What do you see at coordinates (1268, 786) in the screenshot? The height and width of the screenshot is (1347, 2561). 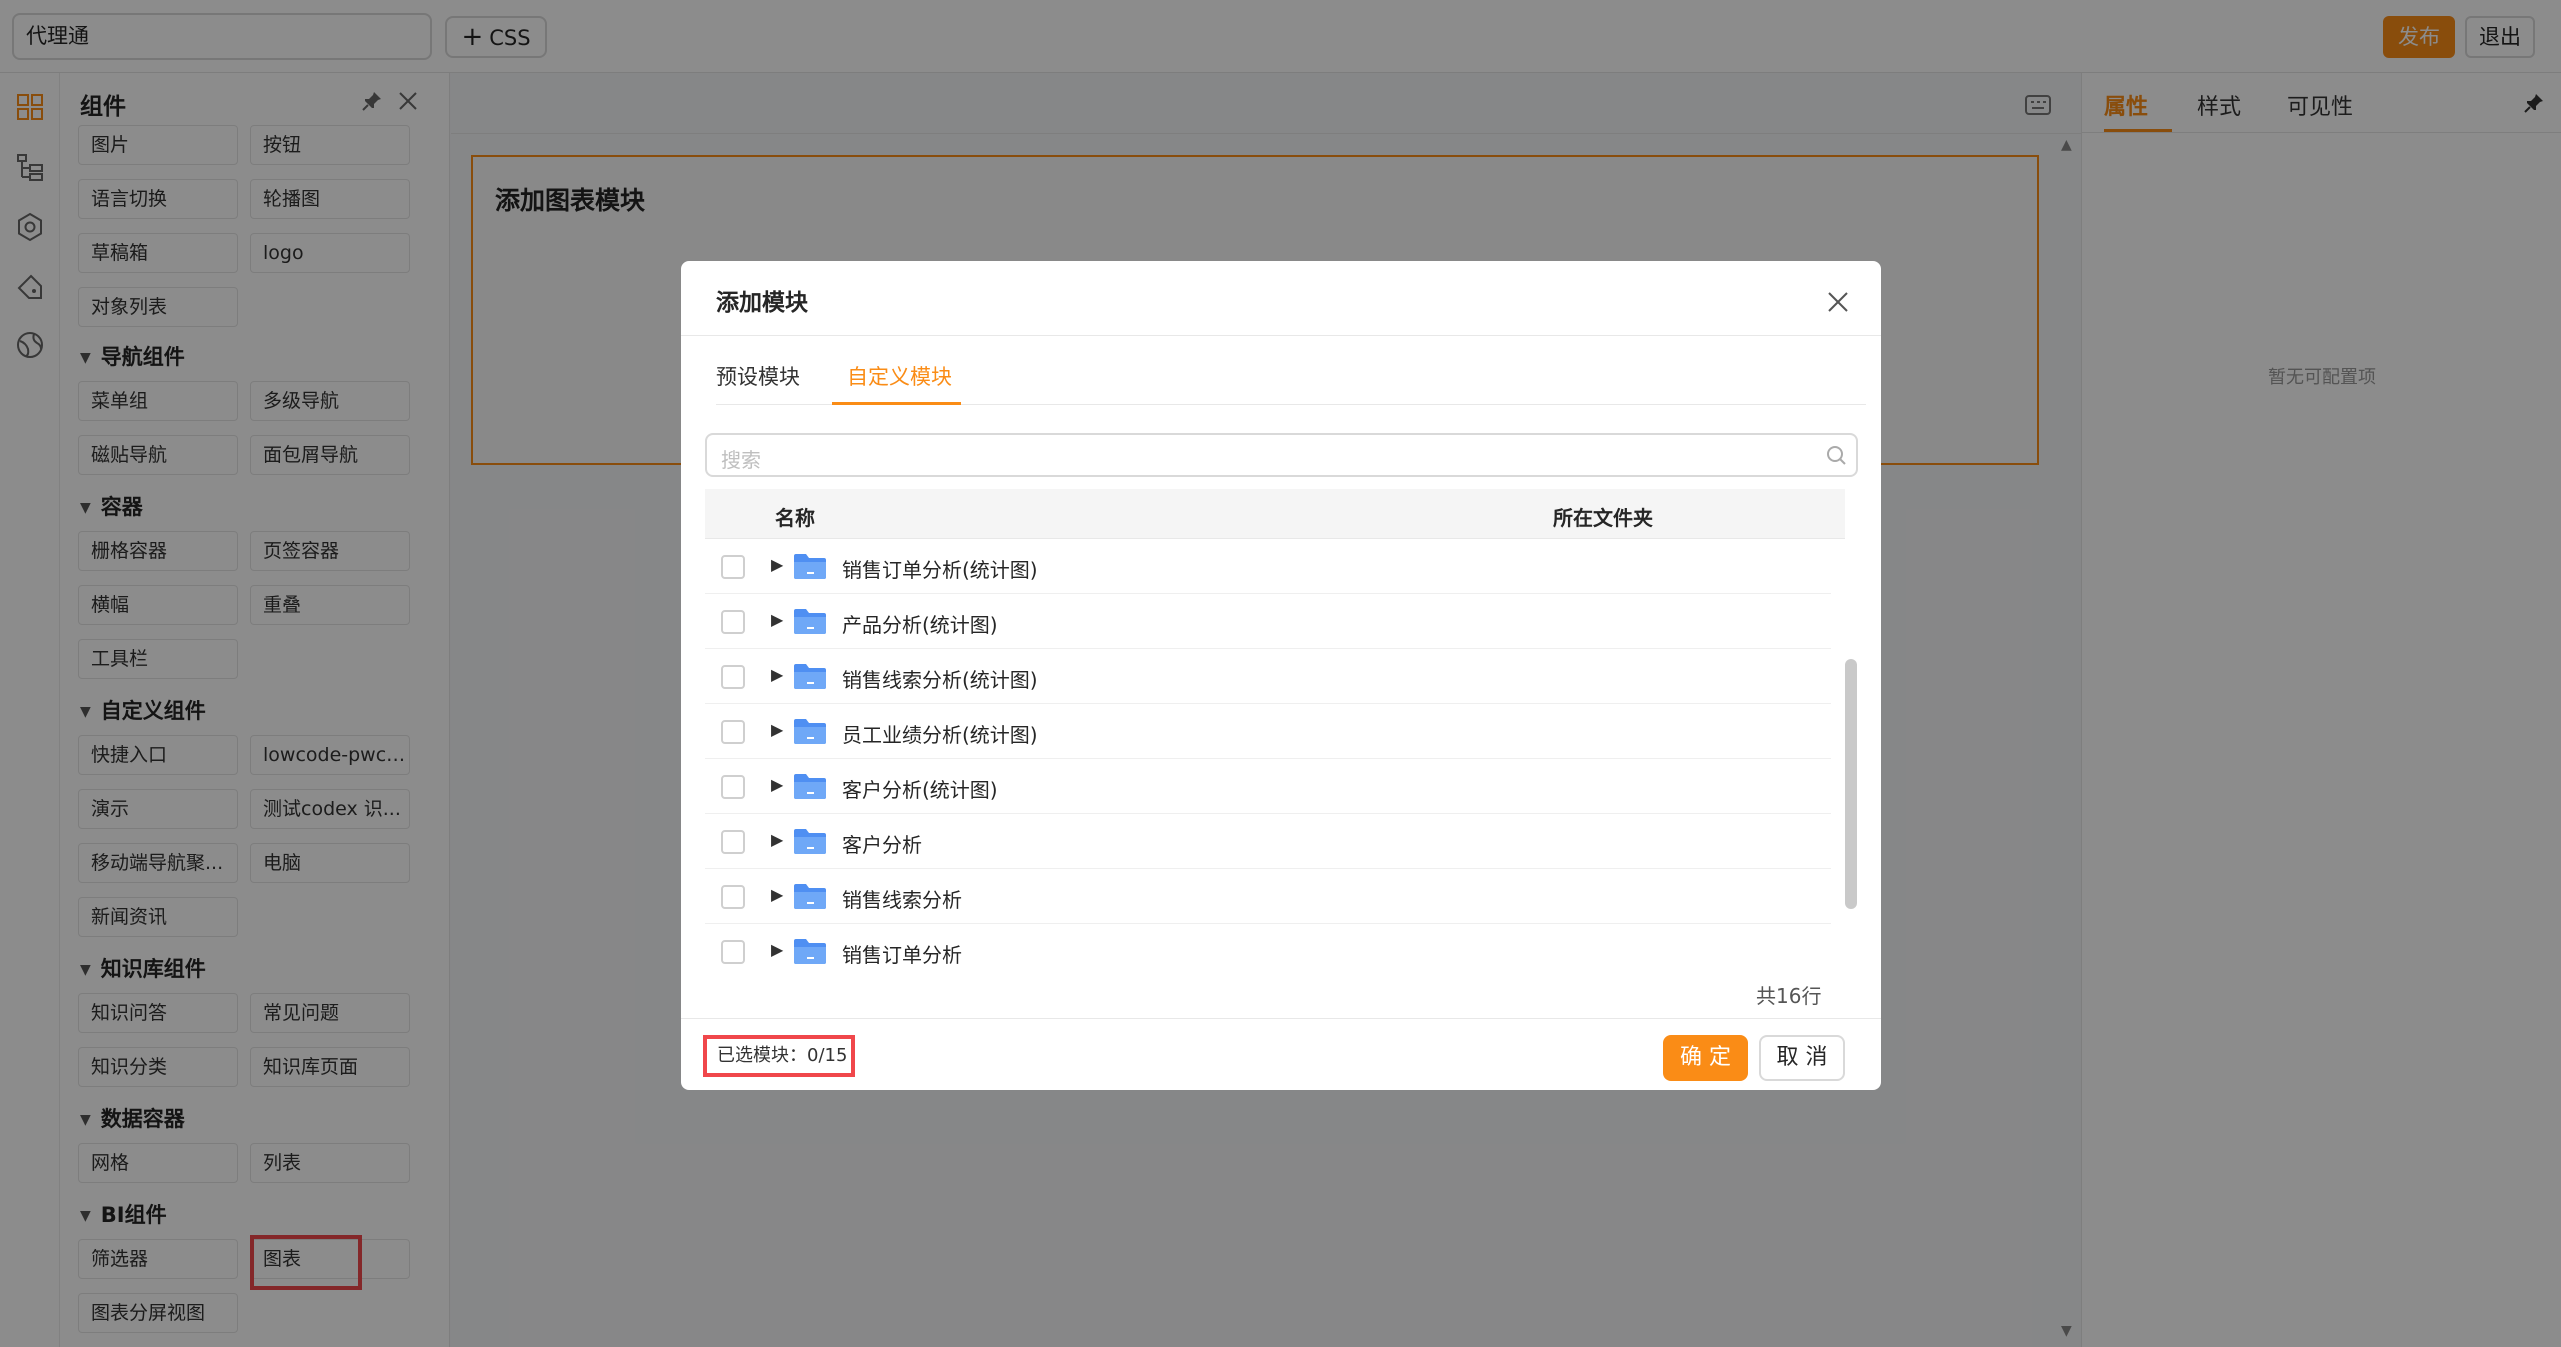 I see `table-row: ▶ 客户分析(统计图)` at bounding box center [1268, 786].